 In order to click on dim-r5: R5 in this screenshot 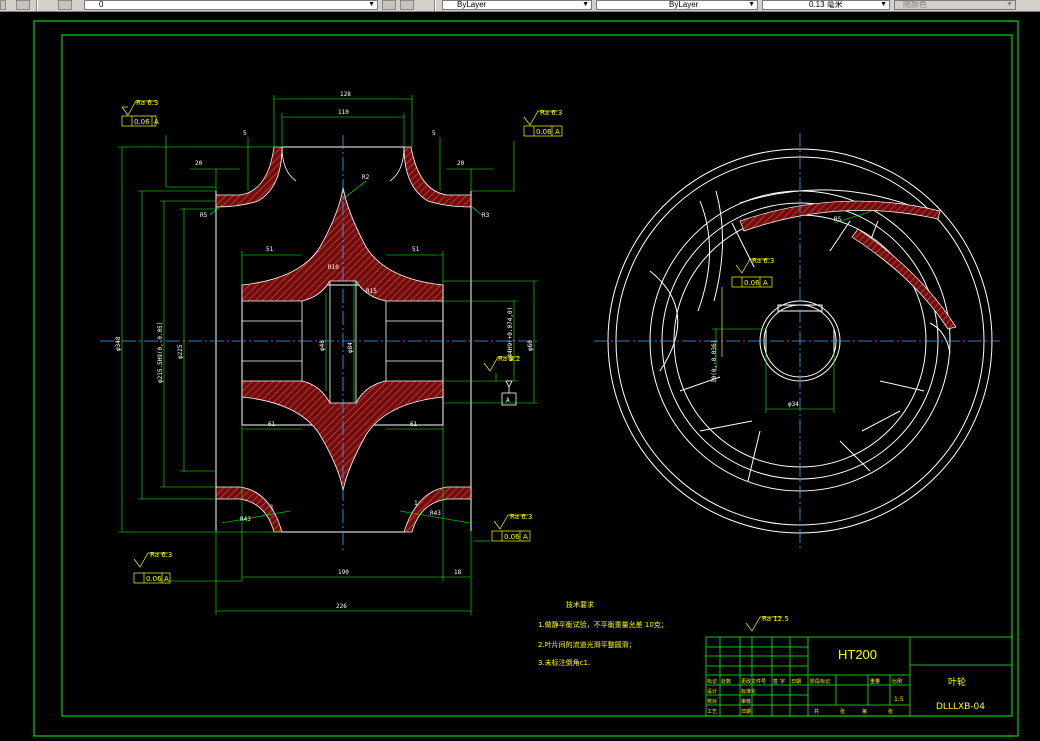, I will do `click(204, 215)`.